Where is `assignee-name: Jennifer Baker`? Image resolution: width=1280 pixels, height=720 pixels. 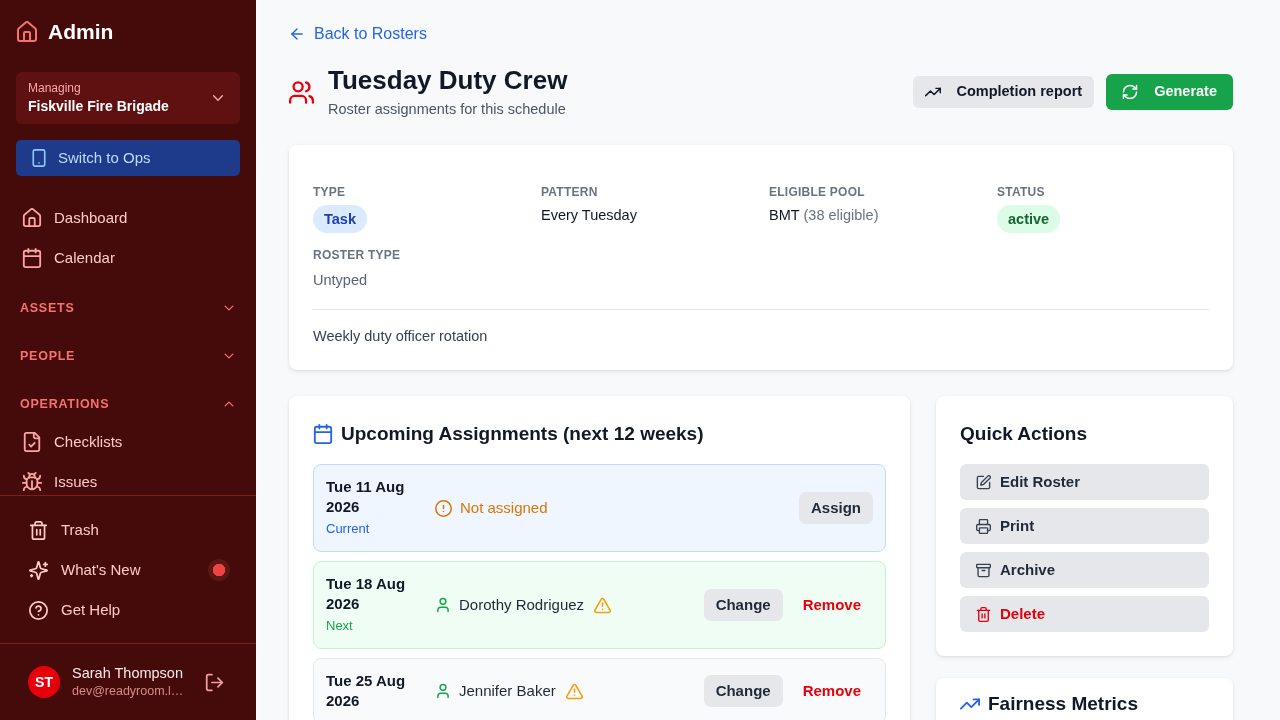 assignee-name: Jennifer Baker is located at coordinates (507, 690).